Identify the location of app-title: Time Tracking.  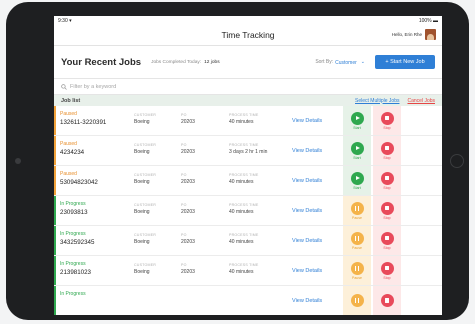
(248, 35).